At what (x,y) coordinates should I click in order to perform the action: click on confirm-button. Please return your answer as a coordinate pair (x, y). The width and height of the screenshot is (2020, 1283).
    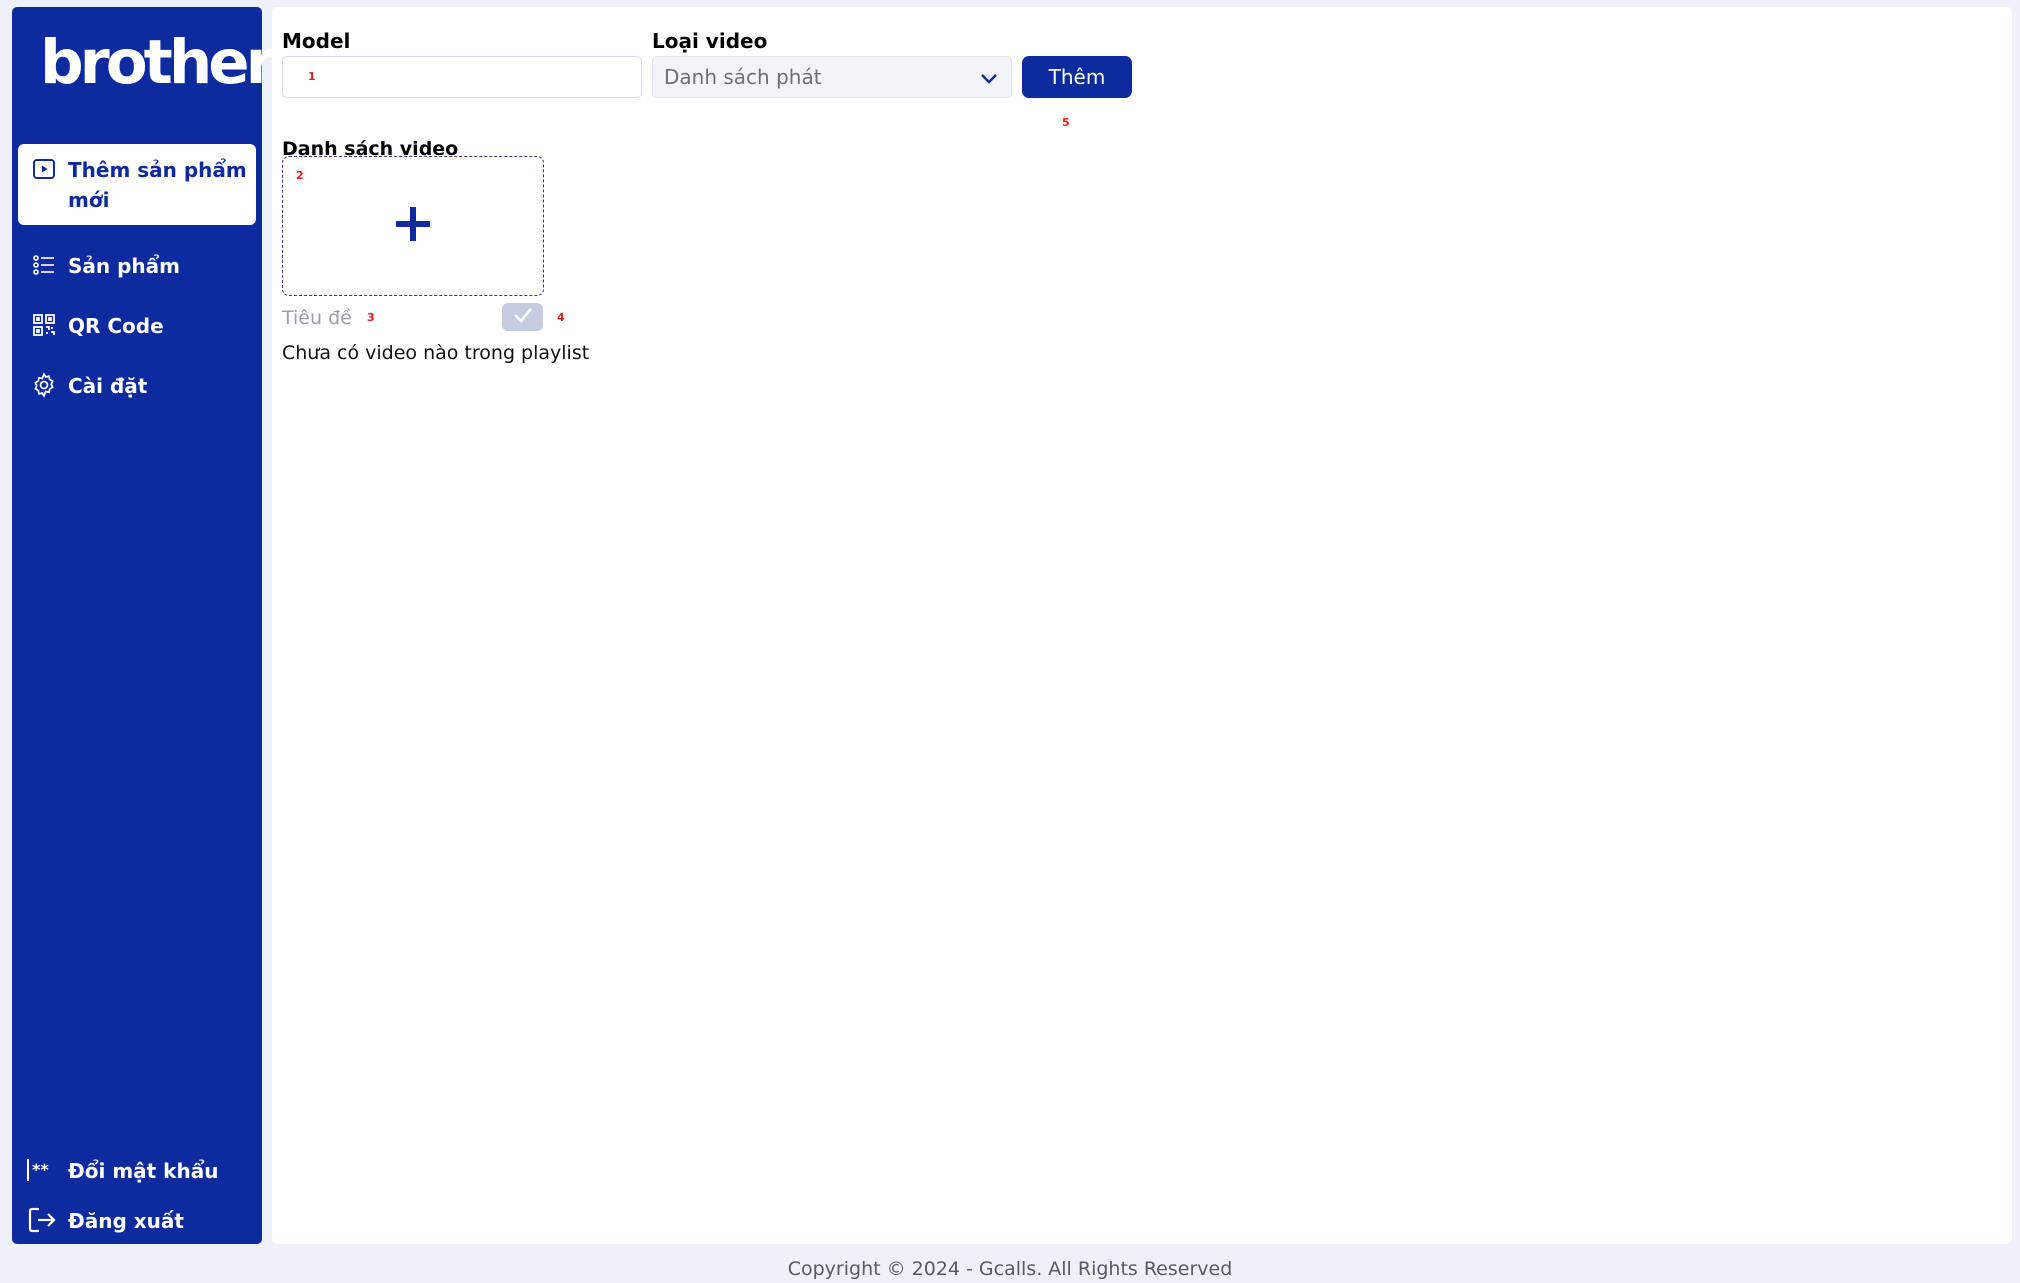
    Looking at the image, I should click on (522, 317).